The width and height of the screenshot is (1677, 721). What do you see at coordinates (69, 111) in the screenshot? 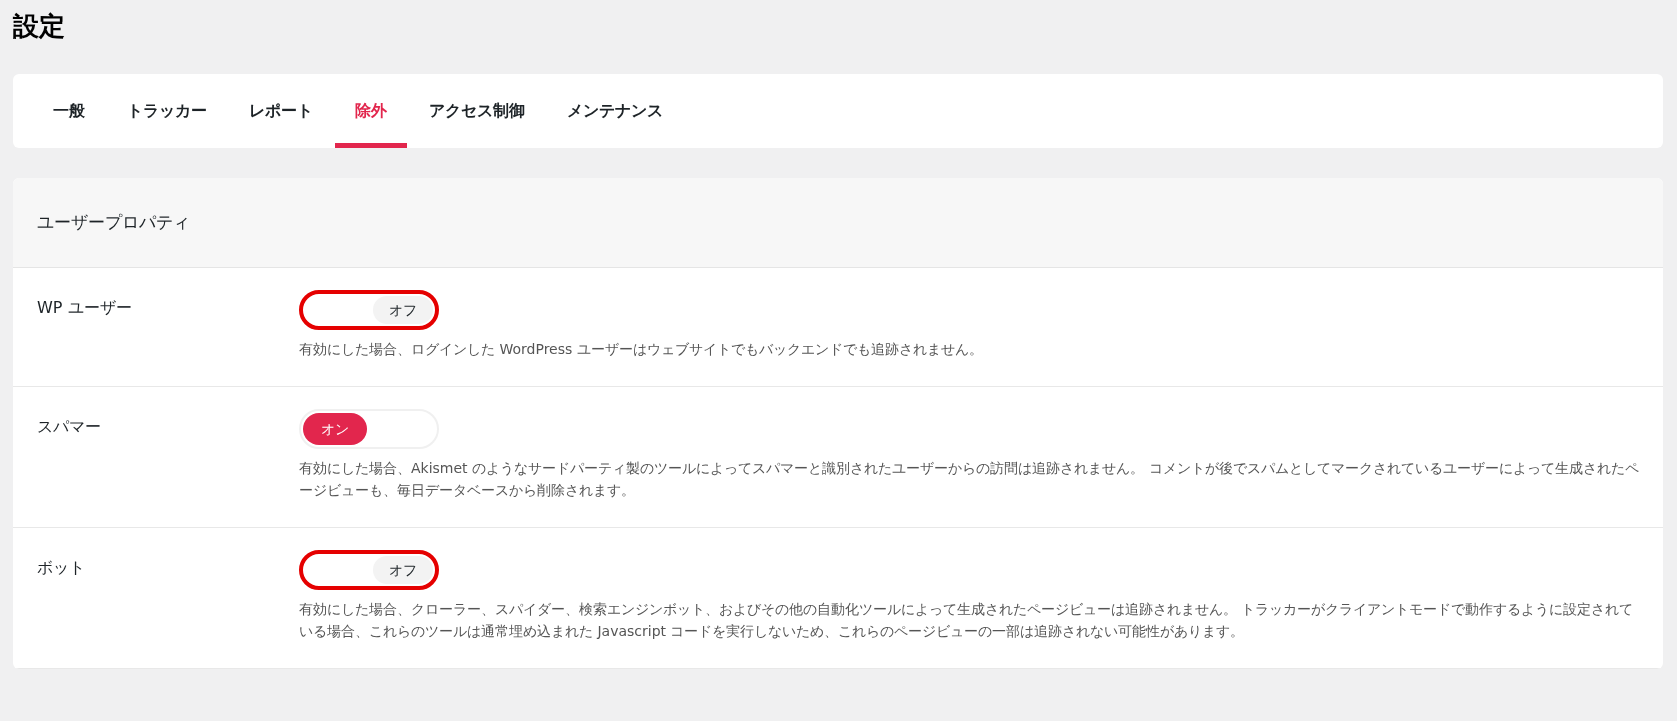
I see `tab: 一般` at bounding box center [69, 111].